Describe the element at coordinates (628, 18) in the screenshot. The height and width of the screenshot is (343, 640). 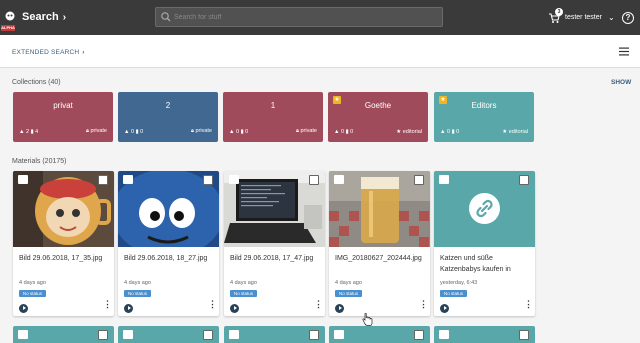
I see `help-icon: ?` at that location.